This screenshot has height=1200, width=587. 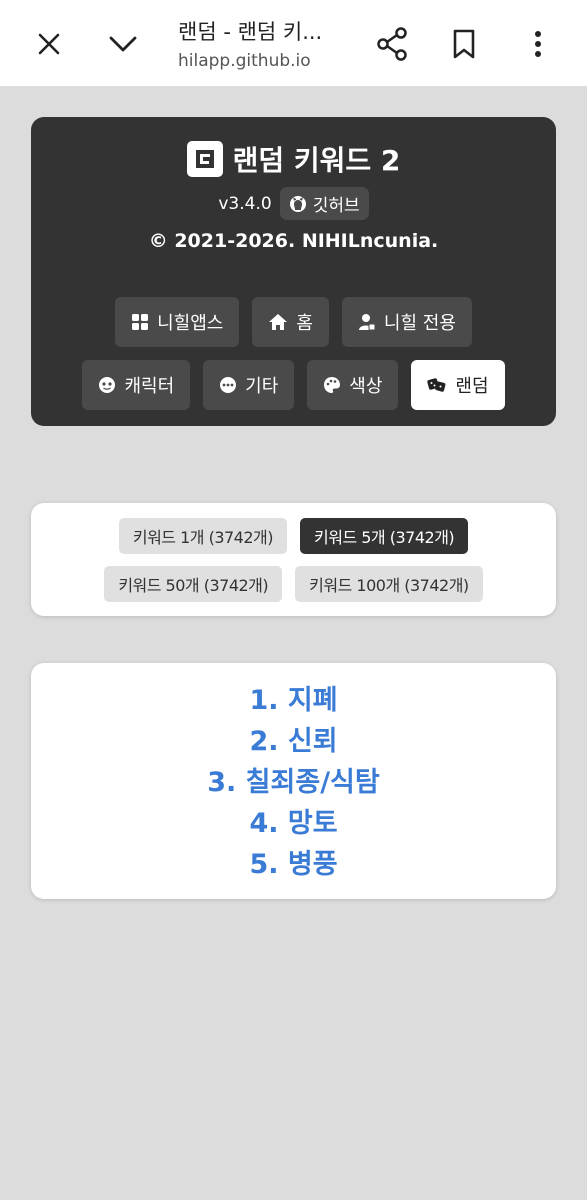 What do you see at coordinates (202, 536) in the screenshot?
I see `option-keyword-1: 키워드 1개 (3742개)` at bounding box center [202, 536].